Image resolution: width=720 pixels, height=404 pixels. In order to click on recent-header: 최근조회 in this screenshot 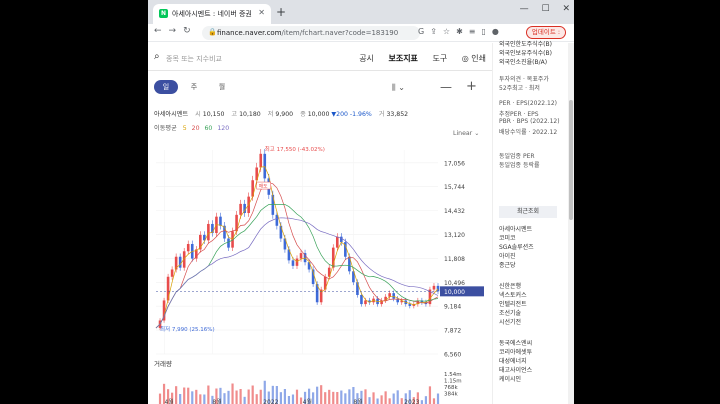, I will do `click(528, 212)`.